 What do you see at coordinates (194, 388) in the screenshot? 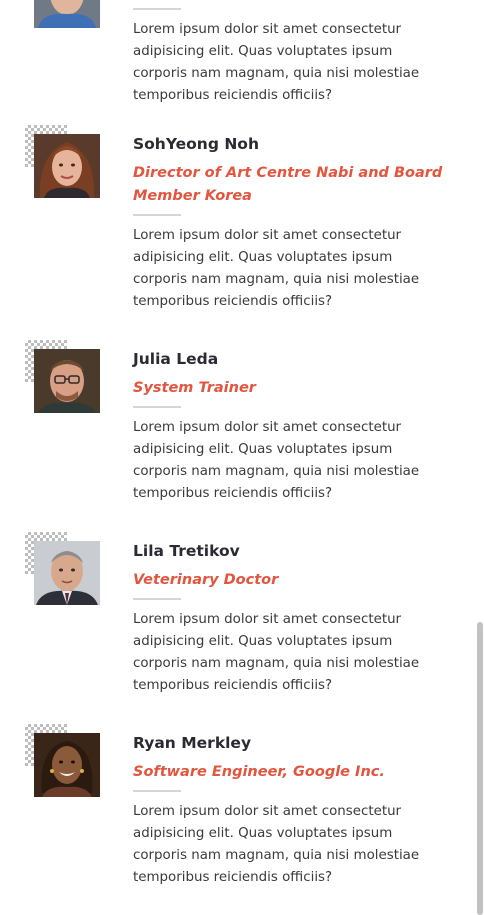
I see `speaker-role: System Trainer` at bounding box center [194, 388].